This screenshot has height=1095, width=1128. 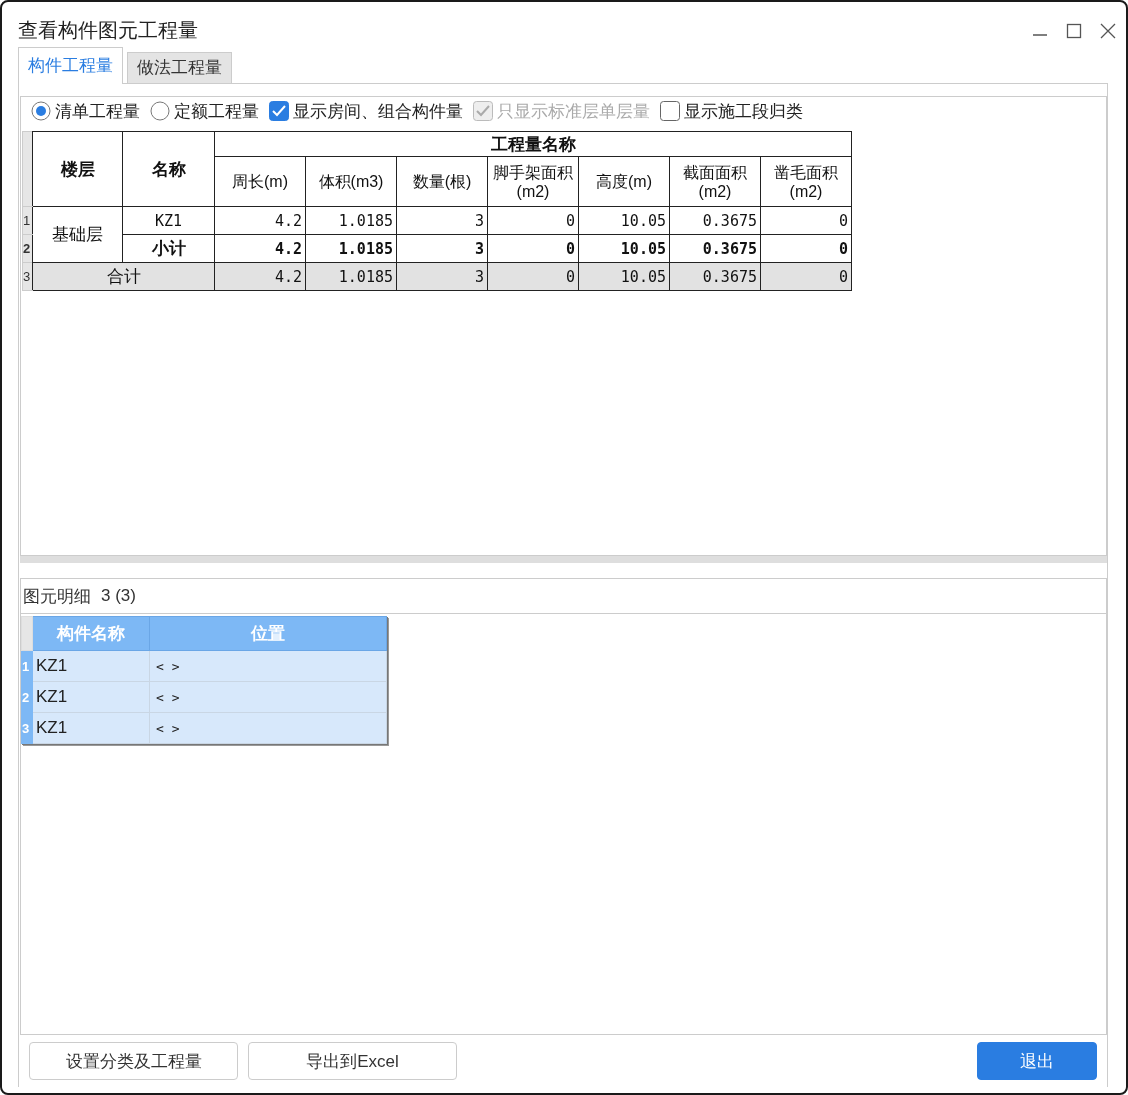 I want to click on option-label: 只显示标准层单层量, so click(x=573, y=111).